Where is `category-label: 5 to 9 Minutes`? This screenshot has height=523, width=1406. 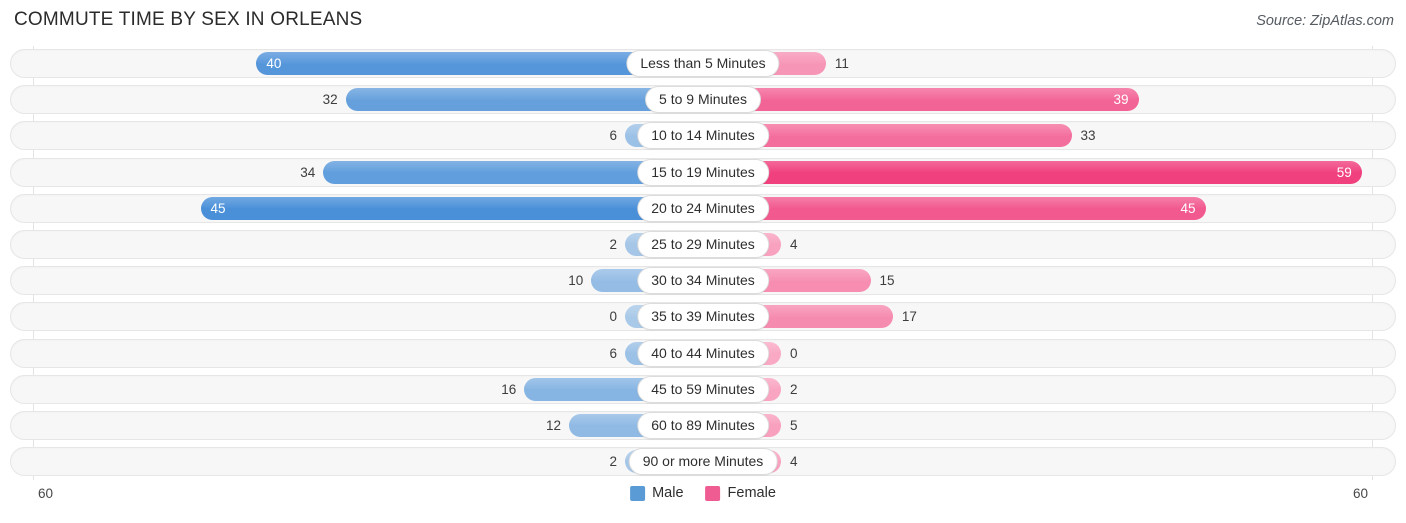
category-label: 5 to 9 Minutes is located at coordinates (703, 100).